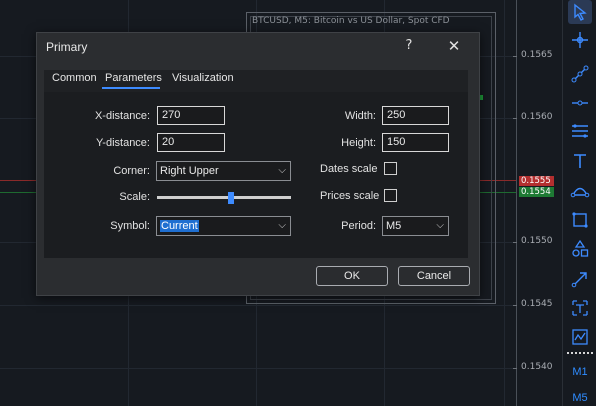 This screenshot has width=596, height=406. Describe the element at coordinates (230, 198) in the screenshot. I see `scale-slider-thumb` at that location.